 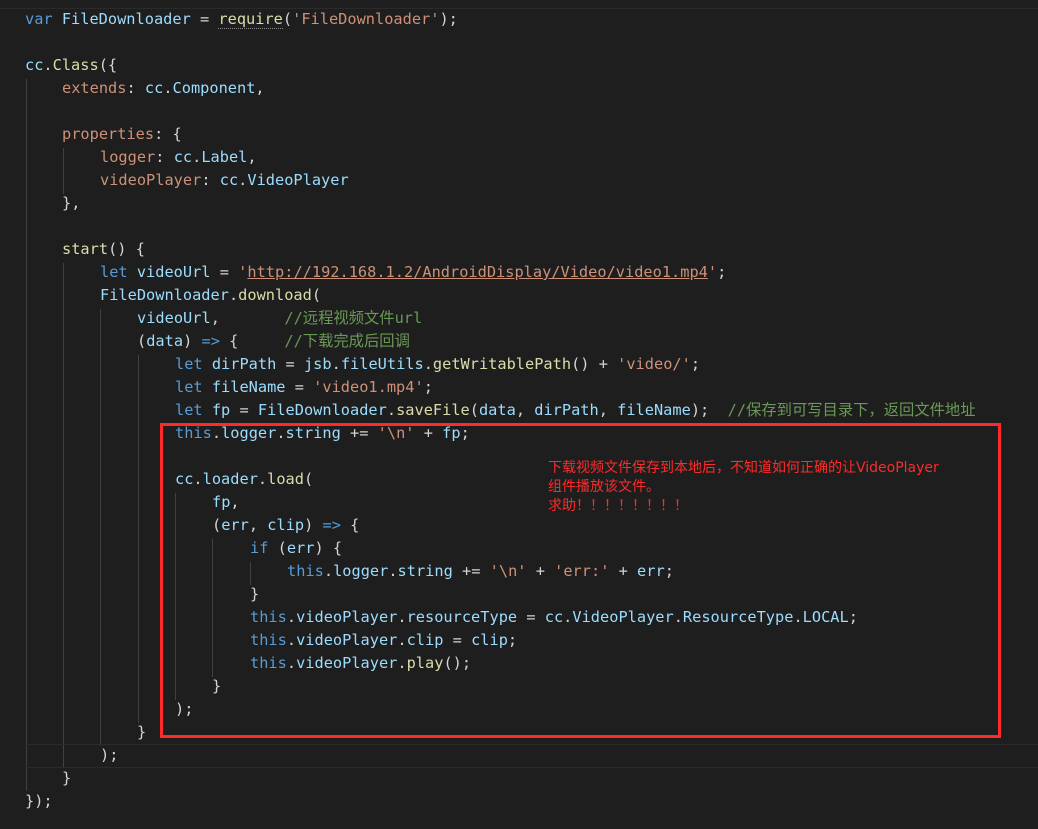 I want to click on punctuation: });, so click(x=39, y=801).